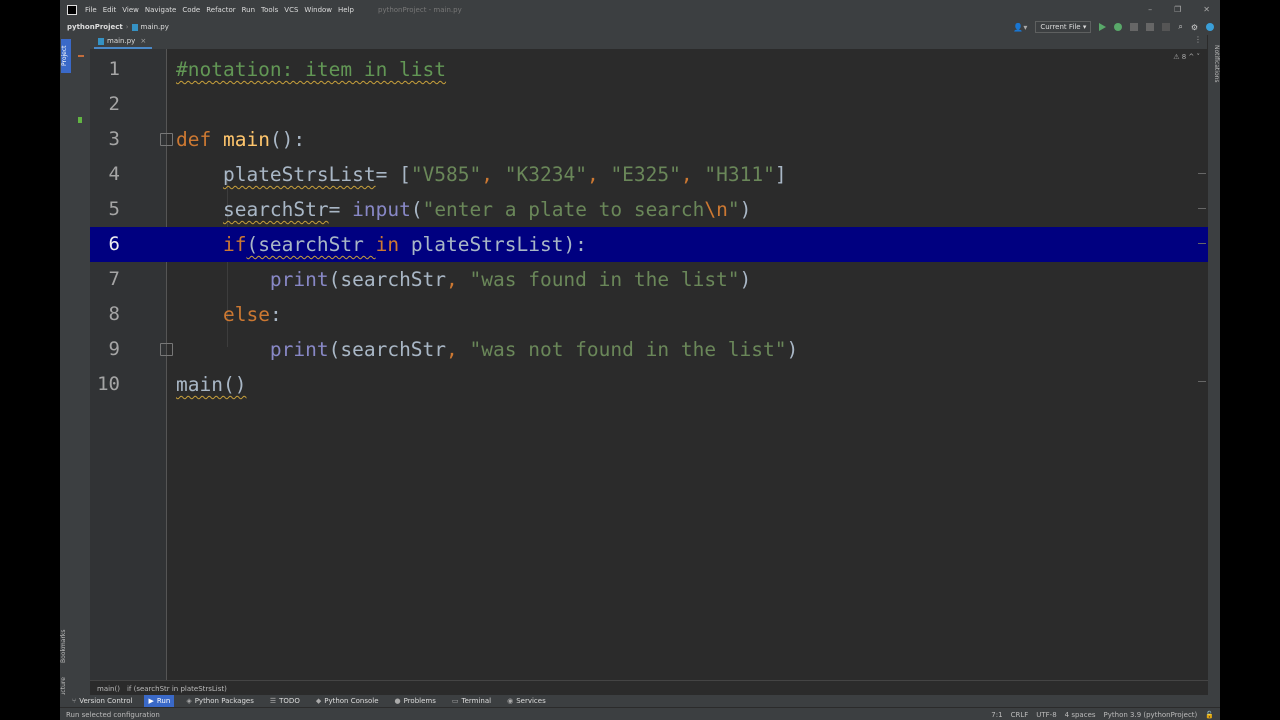 The image size is (1280, 720). Describe the element at coordinates (110, 10) in the screenshot. I see `menu-edit: Edit` at that location.